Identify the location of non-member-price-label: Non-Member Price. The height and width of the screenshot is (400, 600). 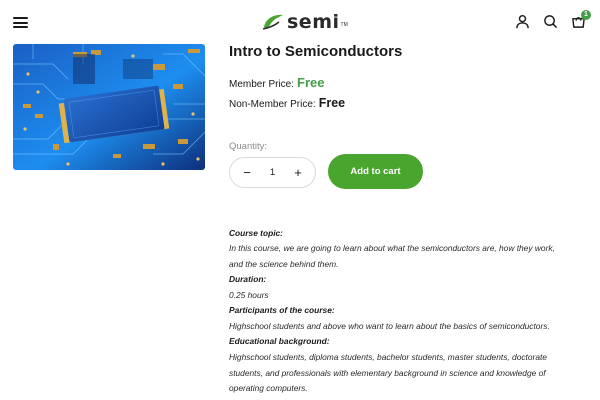
(271, 104).